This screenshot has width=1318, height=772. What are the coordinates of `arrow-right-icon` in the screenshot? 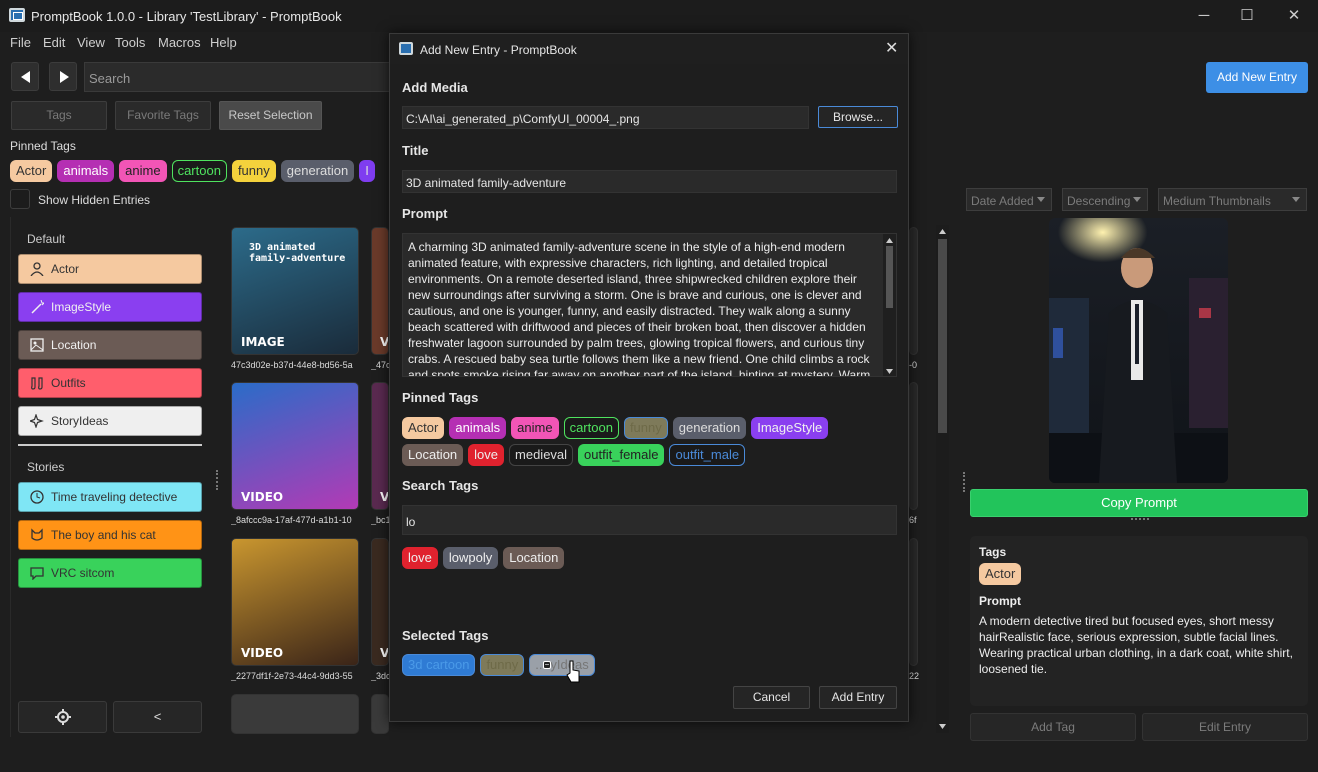 It's located at (64, 77).